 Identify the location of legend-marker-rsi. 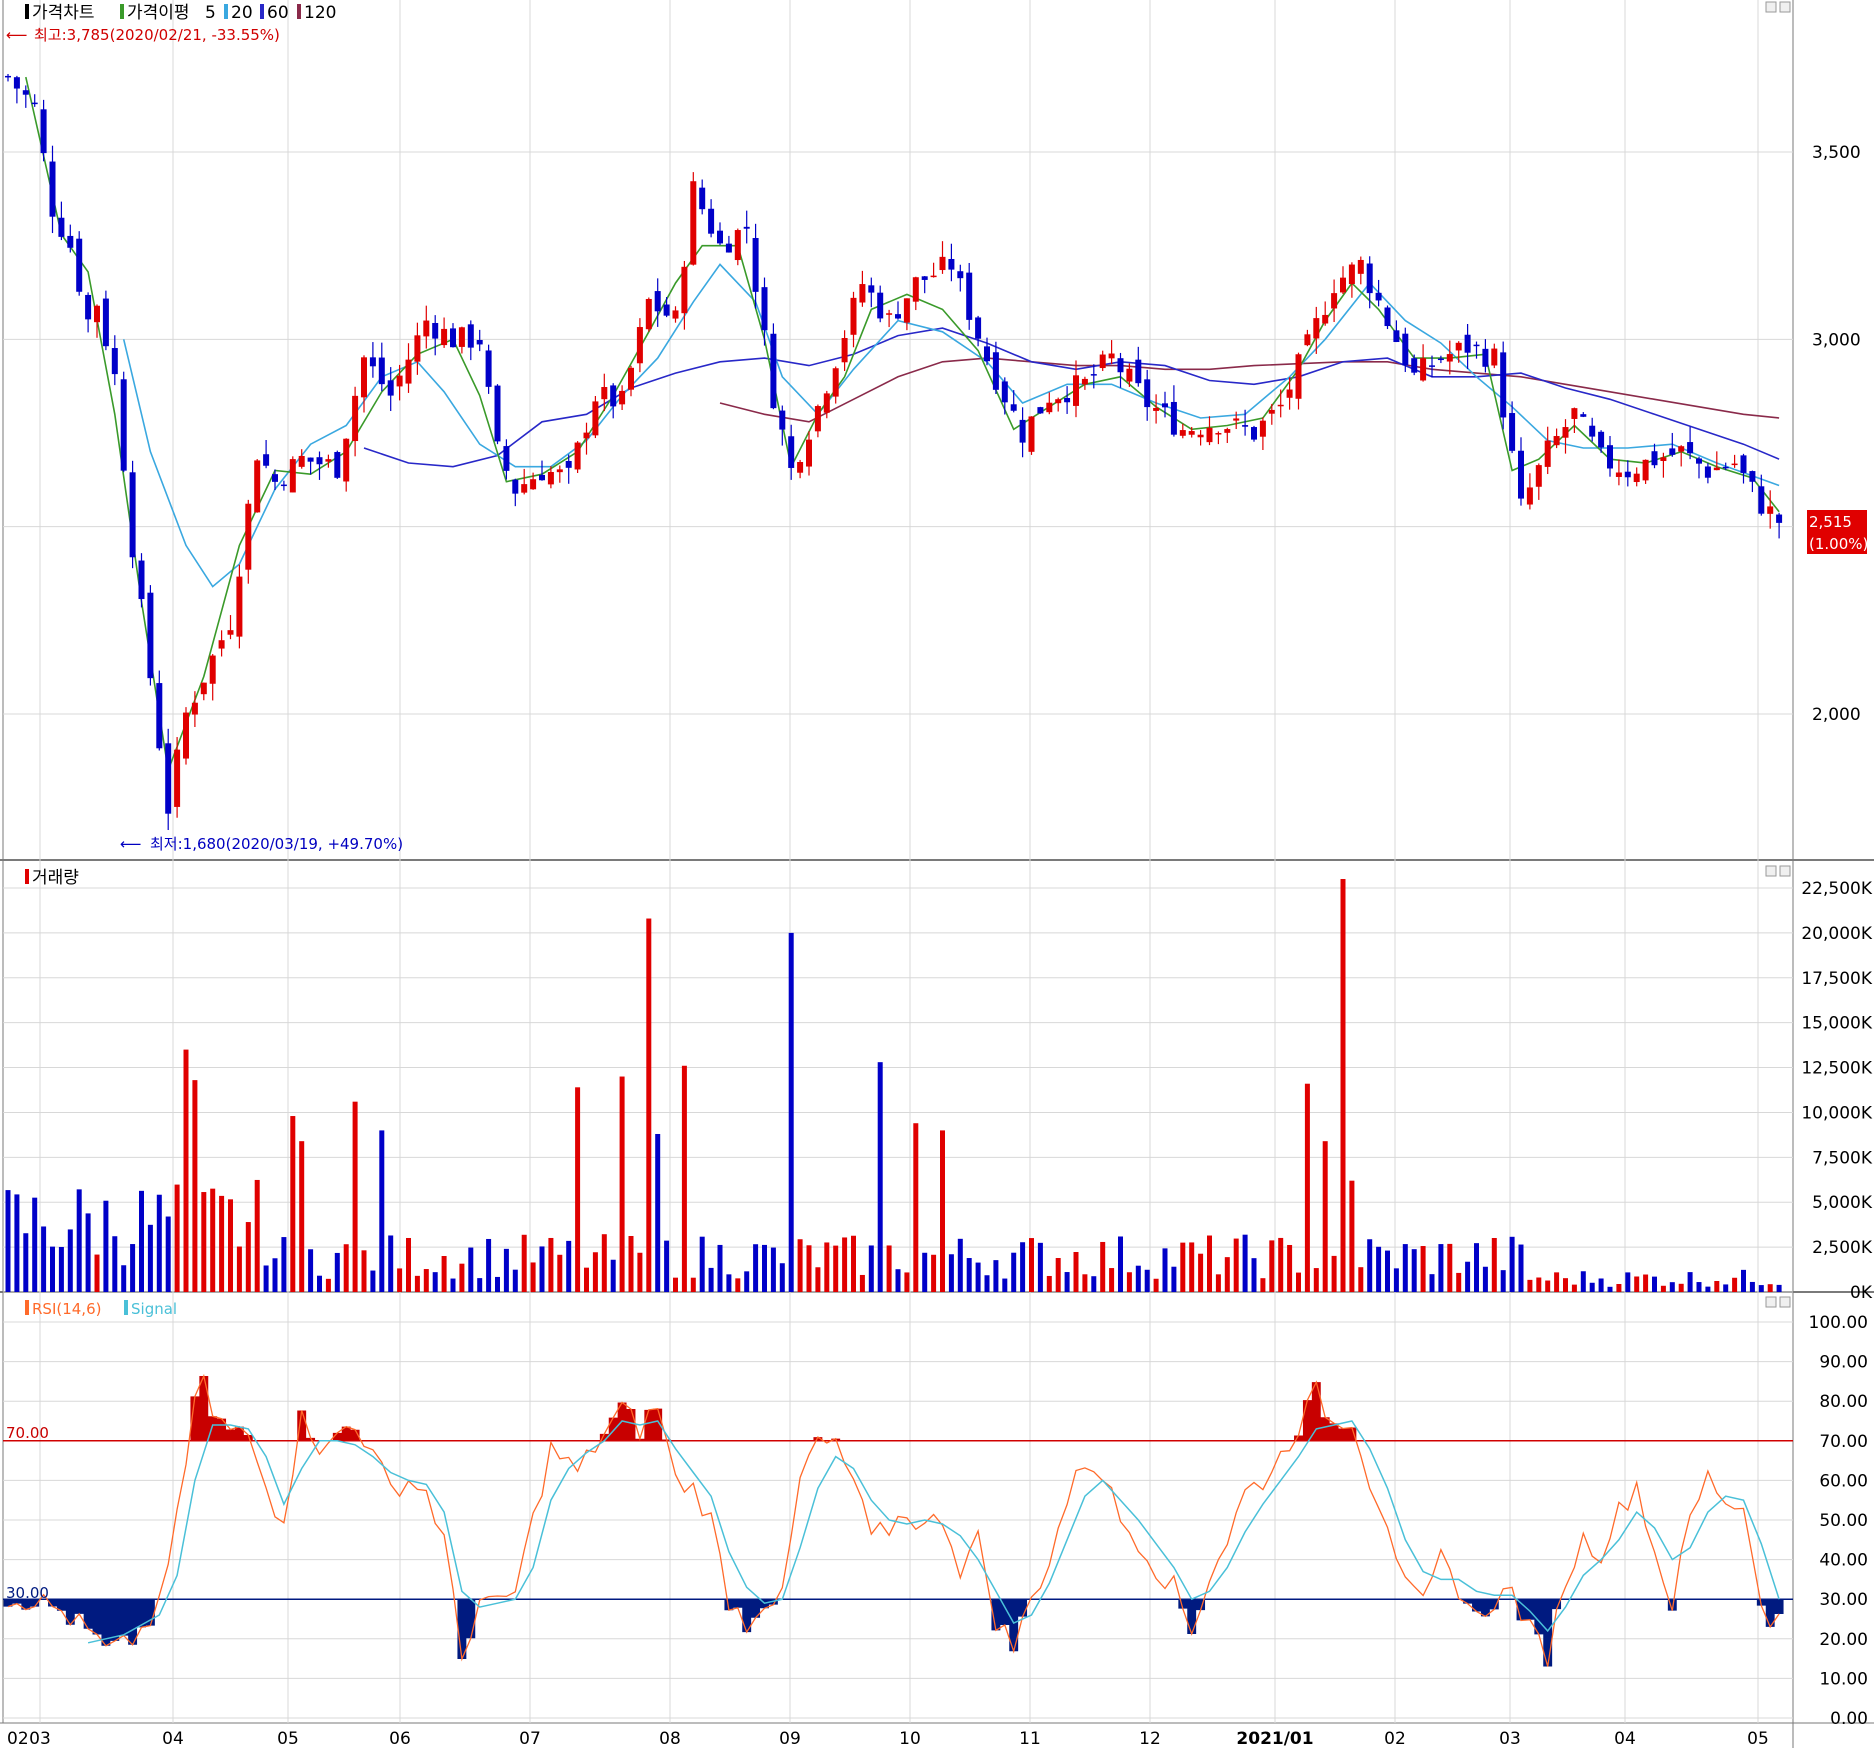
(27, 1307).